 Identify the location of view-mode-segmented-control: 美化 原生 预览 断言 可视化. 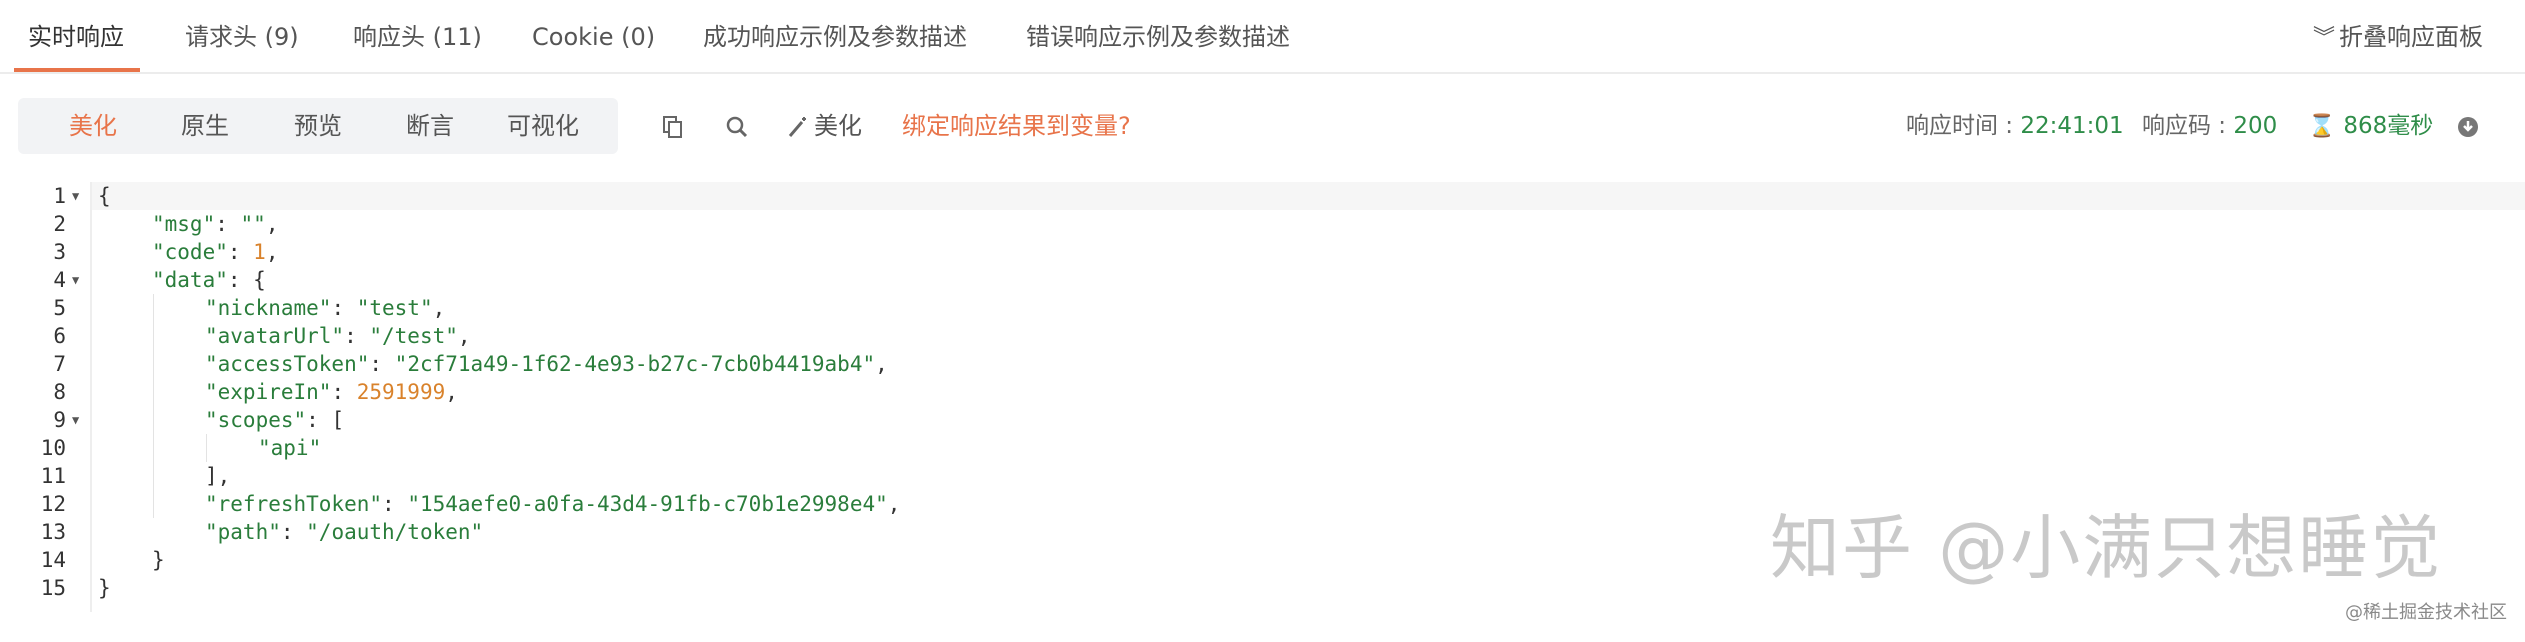
(318, 126).